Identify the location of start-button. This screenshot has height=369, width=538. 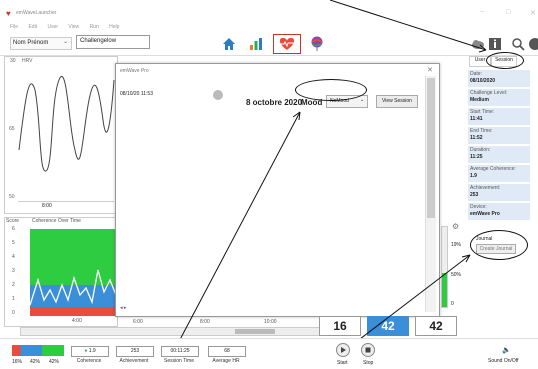
(343, 350).